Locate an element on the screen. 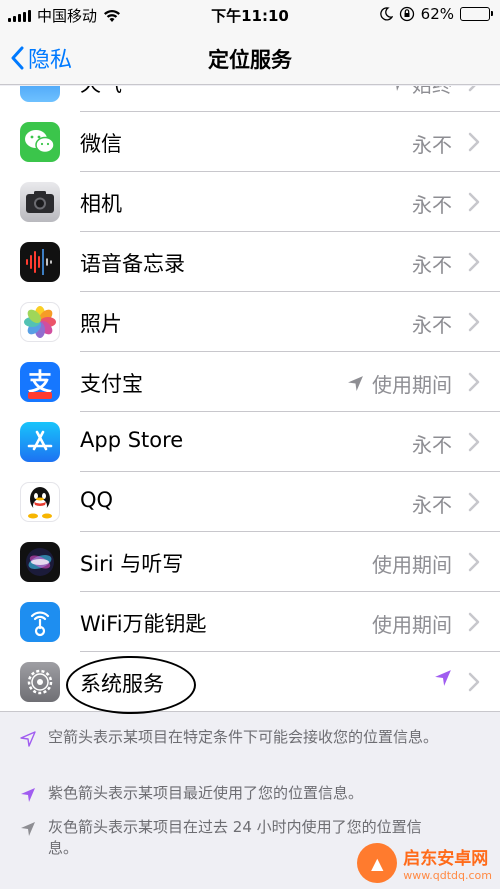  list-item-wechat: 微信 永不 is located at coordinates (250, 142).